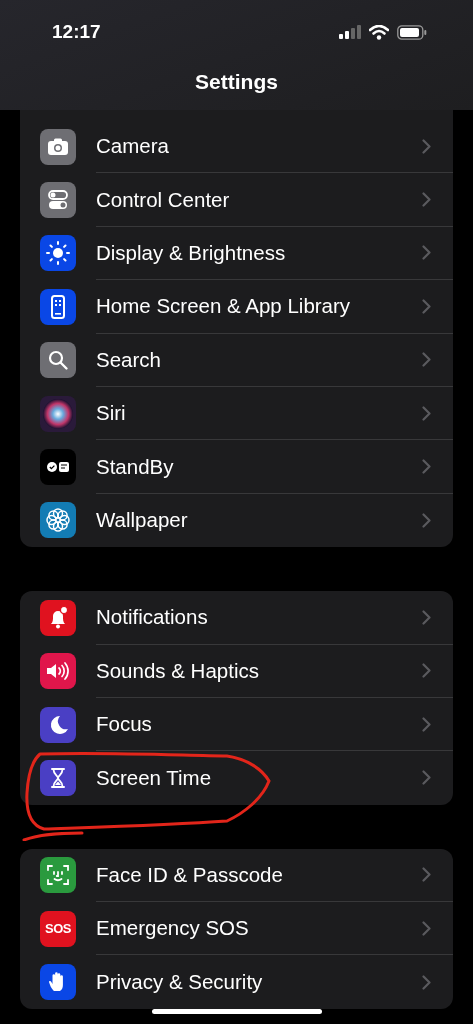 This screenshot has height=1024, width=473. What do you see at coordinates (154, 778) in the screenshot?
I see `row-label: Screen Time` at bounding box center [154, 778].